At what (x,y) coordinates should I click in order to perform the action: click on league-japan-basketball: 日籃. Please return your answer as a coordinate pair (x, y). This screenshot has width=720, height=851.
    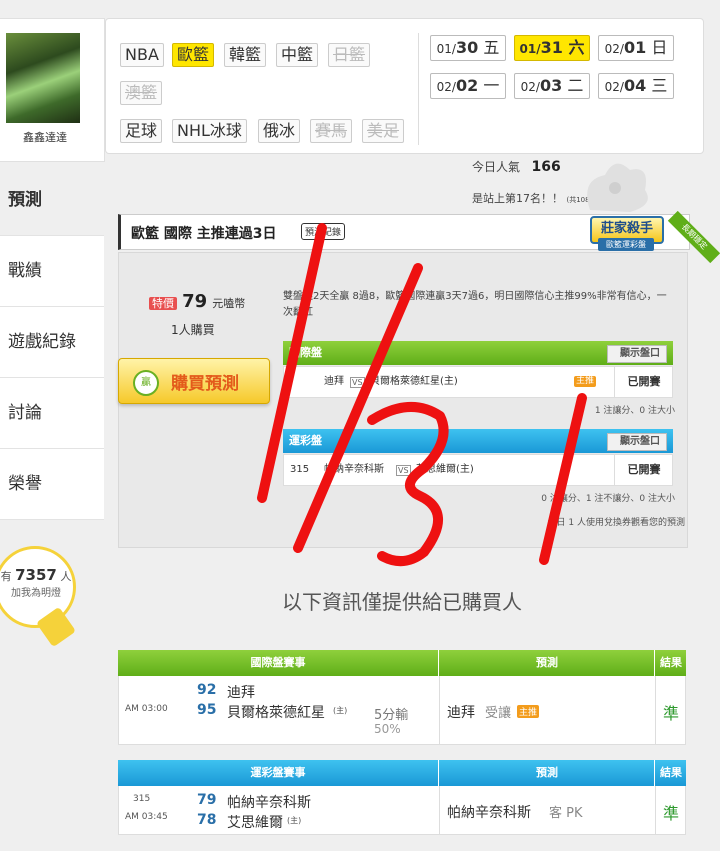
    Looking at the image, I should click on (349, 55).